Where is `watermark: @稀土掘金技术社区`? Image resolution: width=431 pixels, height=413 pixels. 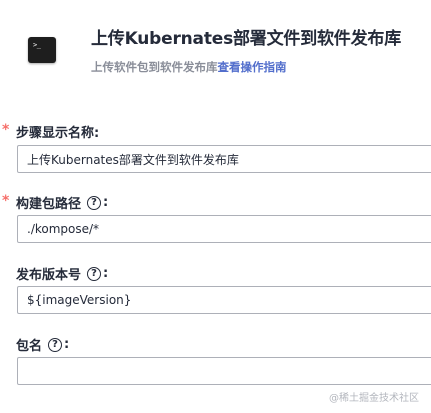 watermark: @稀土掘金技术社区 is located at coordinates (374, 398).